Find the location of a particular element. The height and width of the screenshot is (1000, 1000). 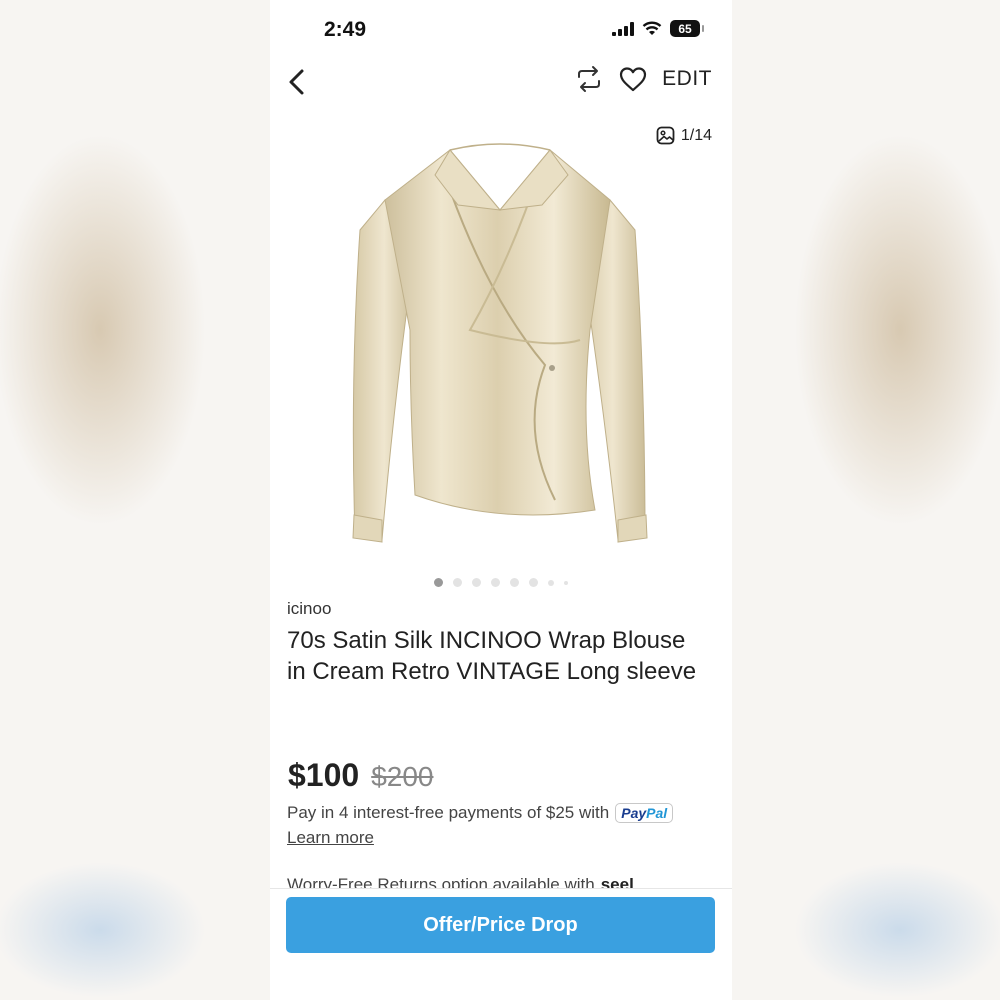

heart-icon is located at coordinates (633, 79).